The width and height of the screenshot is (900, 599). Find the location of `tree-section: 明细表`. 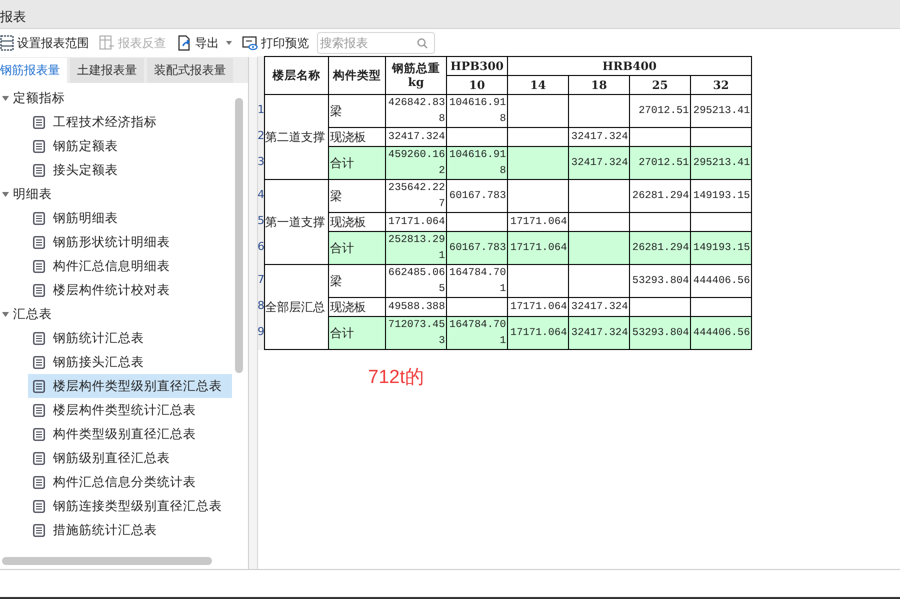

tree-section: 明细表 is located at coordinates (124, 194).